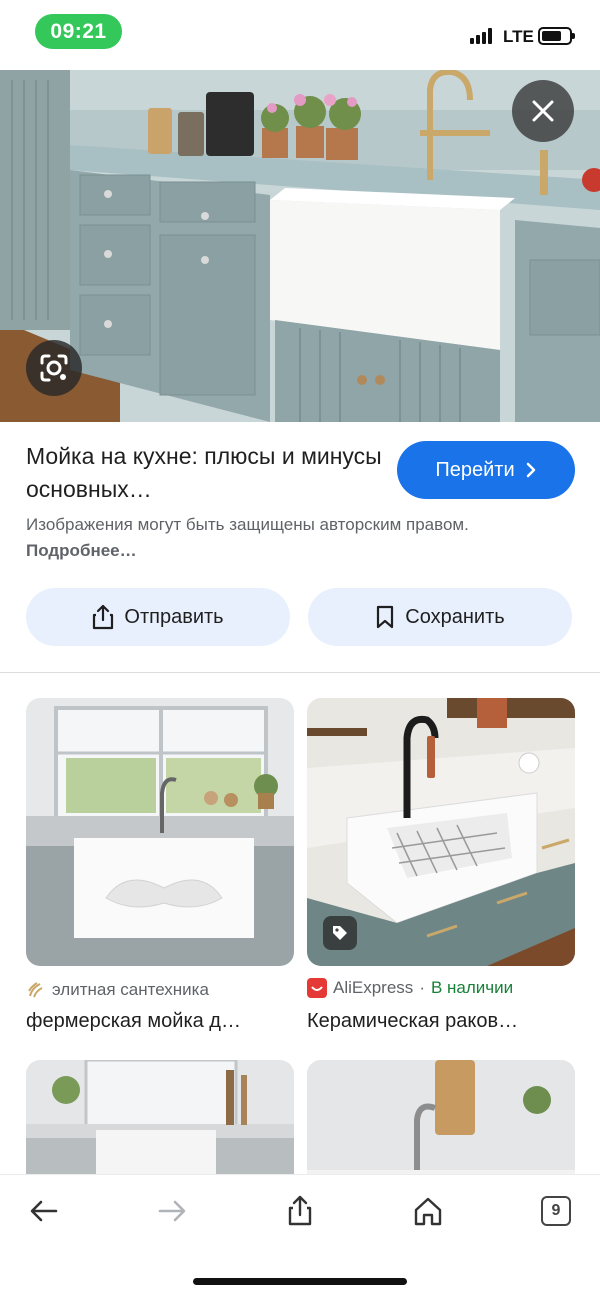 The height and width of the screenshot is (1298, 600). Describe the element at coordinates (556, 36) in the screenshot. I see `battery-icon` at that location.